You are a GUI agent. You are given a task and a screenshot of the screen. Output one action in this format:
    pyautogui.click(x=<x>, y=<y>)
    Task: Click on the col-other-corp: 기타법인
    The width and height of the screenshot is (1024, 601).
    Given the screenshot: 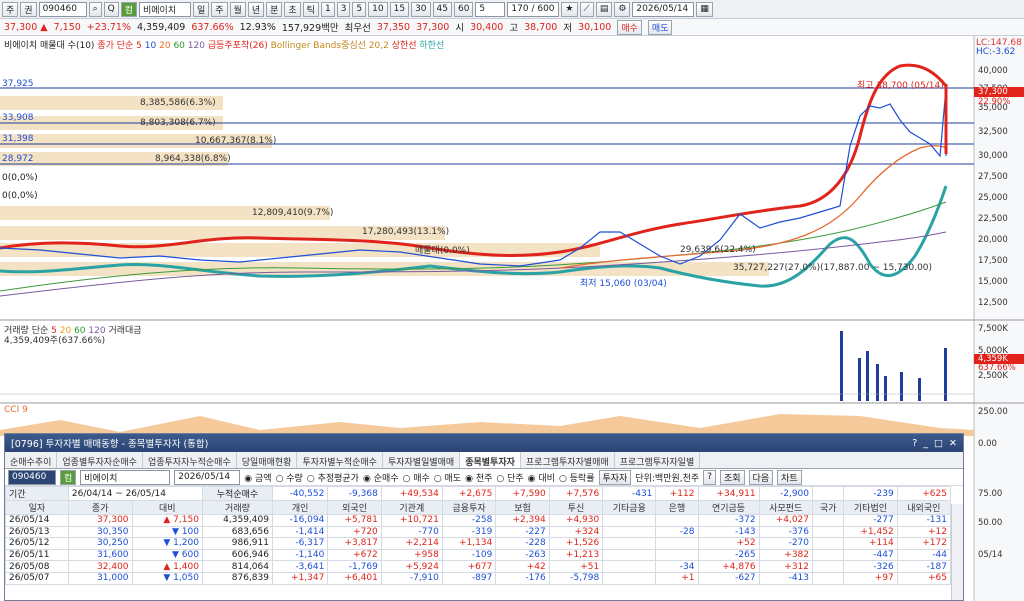 What is the action you would take?
    pyautogui.click(x=870, y=507)
    